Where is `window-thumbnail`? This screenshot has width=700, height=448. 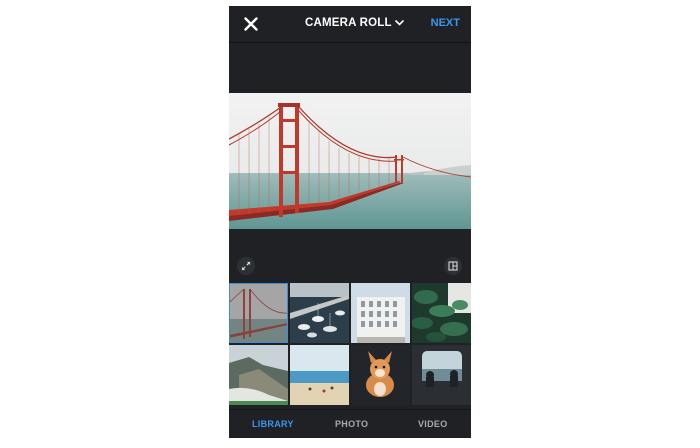 window-thumbnail is located at coordinates (441, 375).